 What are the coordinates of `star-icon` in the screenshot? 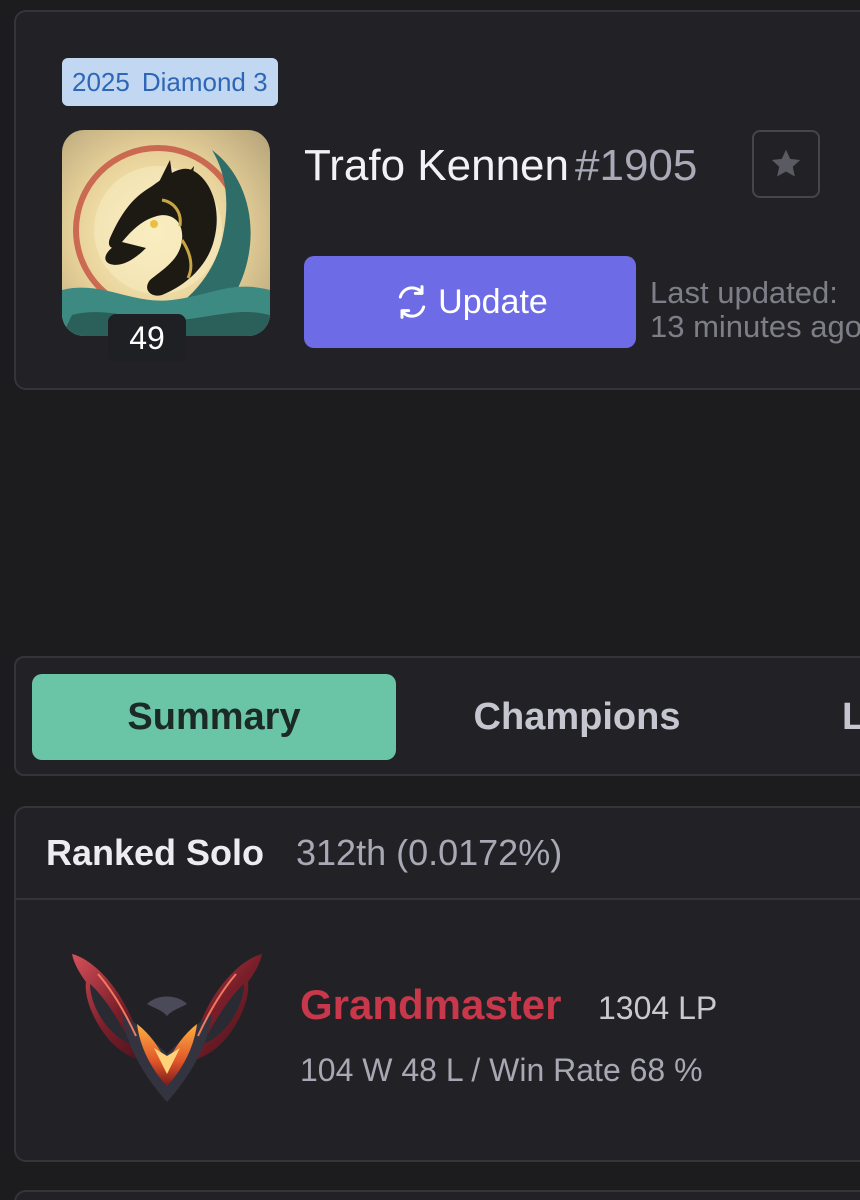 It's located at (786, 163).